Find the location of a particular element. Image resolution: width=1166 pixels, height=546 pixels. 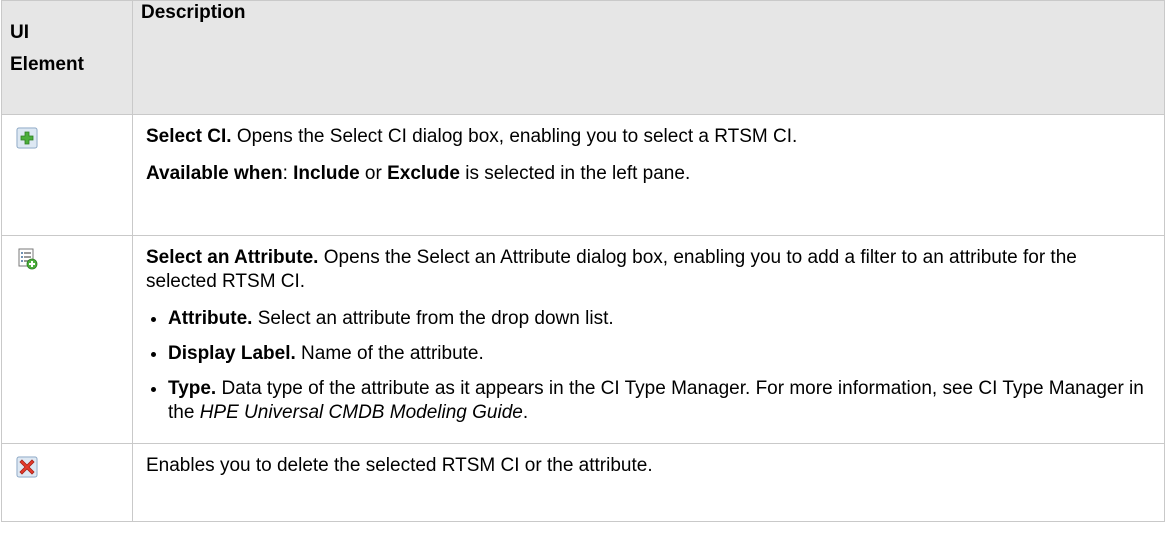

add-green-plus-icon is located at coordinates (27, 138).